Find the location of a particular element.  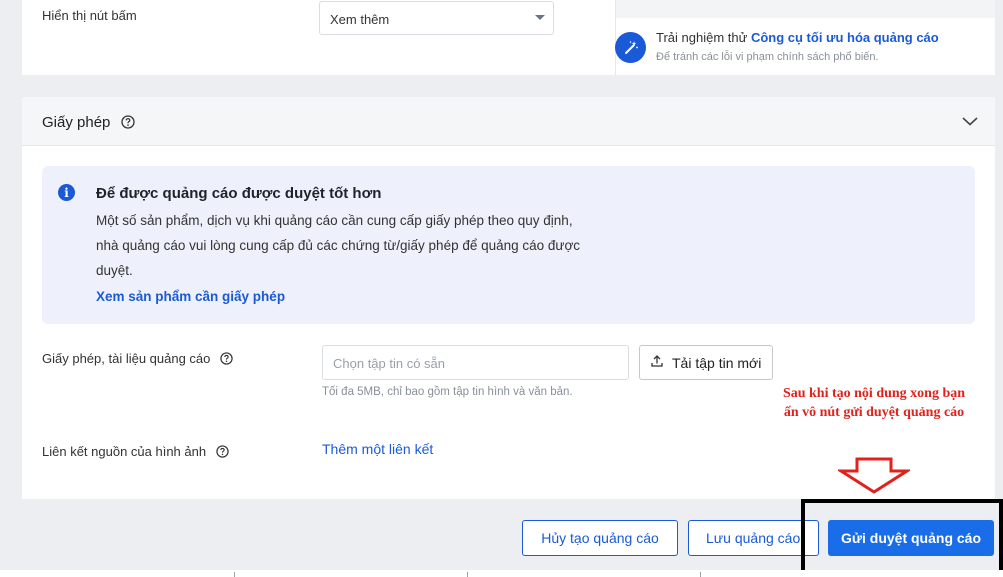

upload-new-file-button: Tải tập tin mới is located at coordinates (706, 362).